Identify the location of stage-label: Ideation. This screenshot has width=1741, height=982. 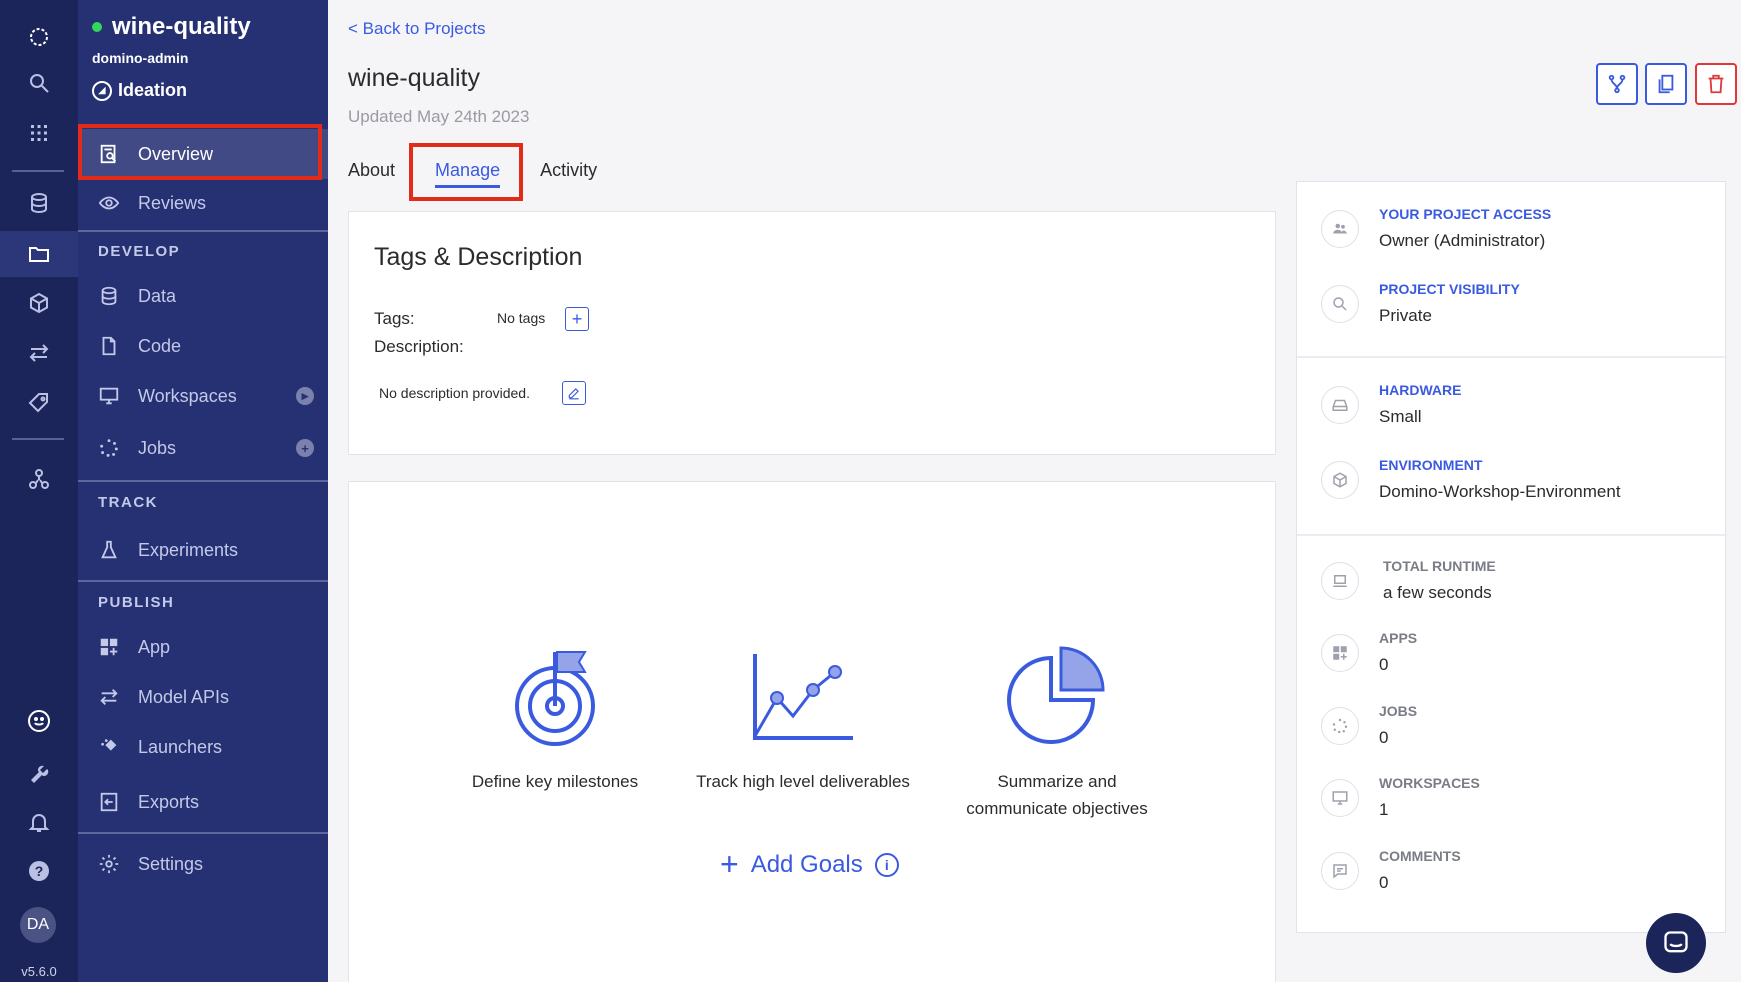
(153, 90).